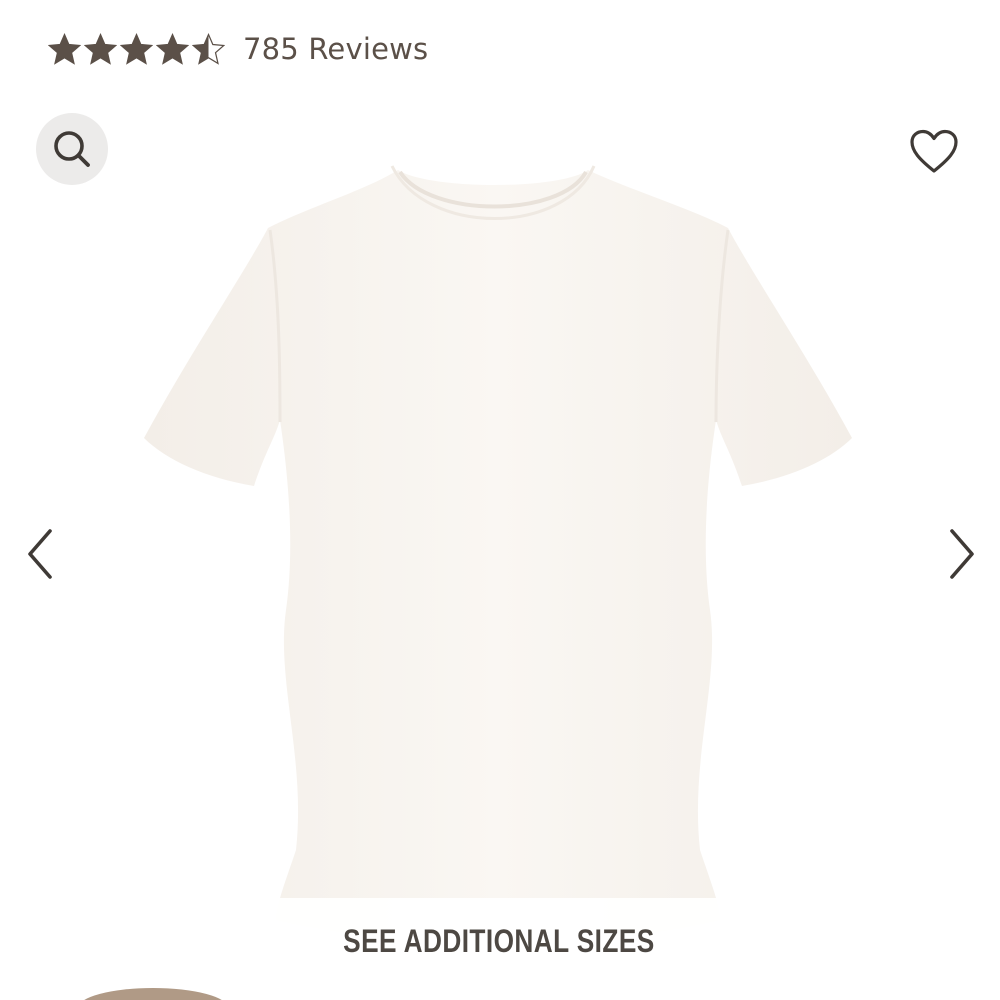 Image resolution: width=1000 pixels, height=1000 pixels. What do you see at coordinates (238, 49) in the screenshot?
I see `rating-summary: 785 Reviews` at bounding box center [238, 49].